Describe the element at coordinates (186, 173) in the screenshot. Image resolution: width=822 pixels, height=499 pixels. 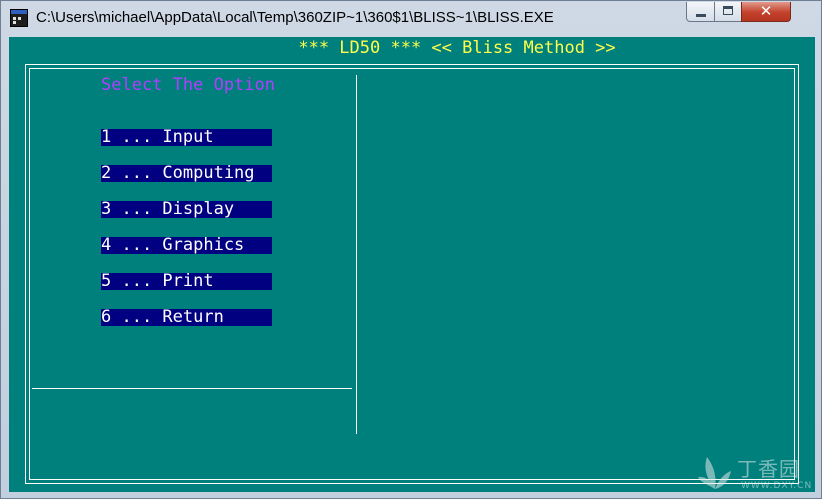
I see `menu-item-computing: 2 ... Computing` at that location.